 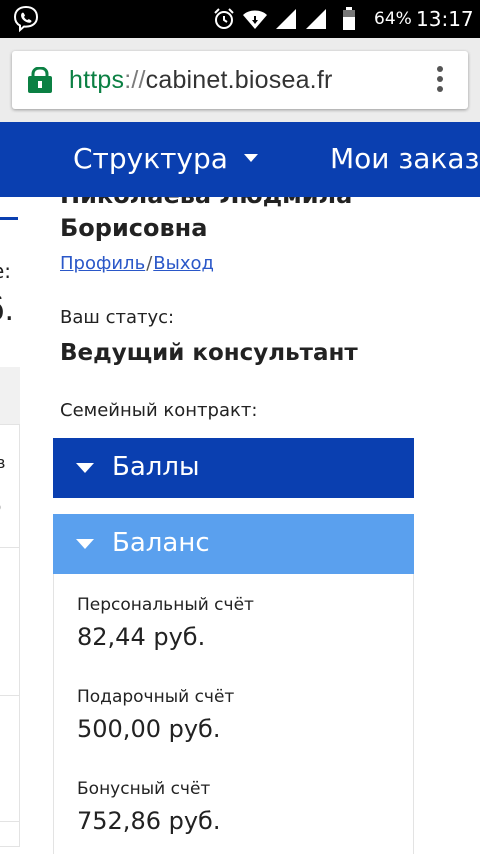 What do you see at coordinates (440, 81) in the screenshot?
I see `overflow-menu-icon` at bounding box center [440, 81].